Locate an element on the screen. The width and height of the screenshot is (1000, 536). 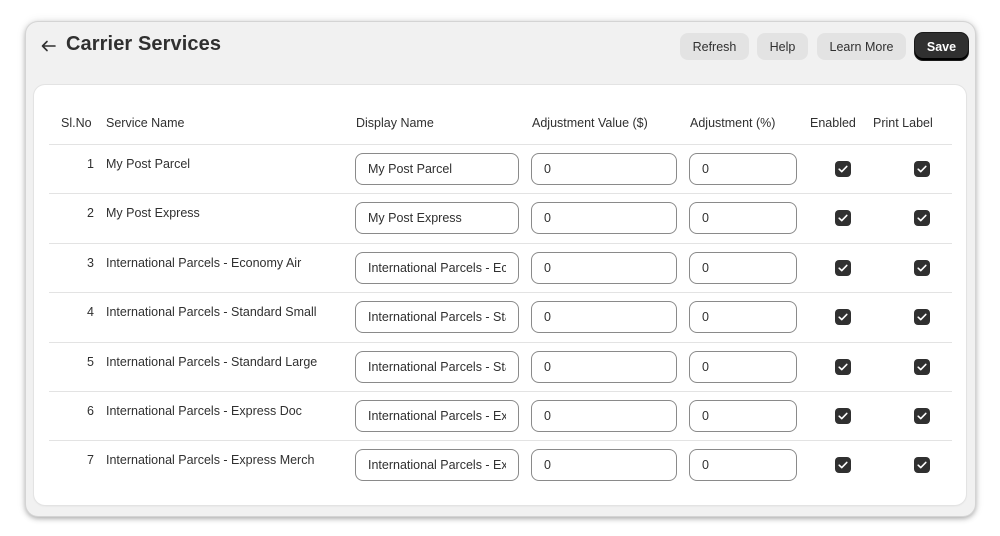
service-name: My Post Express is located at coordinates (153, 213).